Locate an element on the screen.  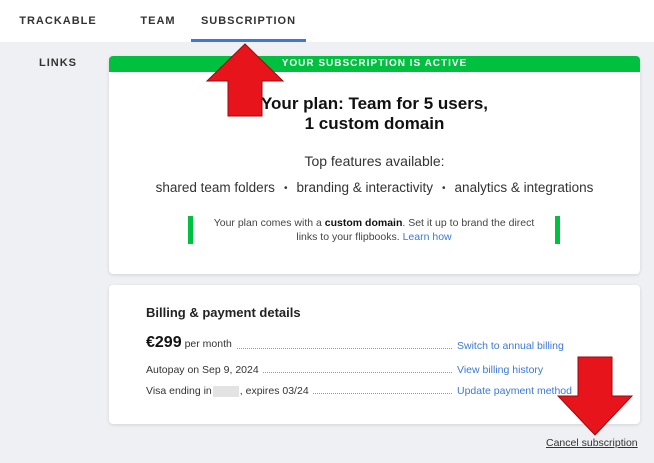
note-text: Your plan comes with a is located at coordinates (269, 223).